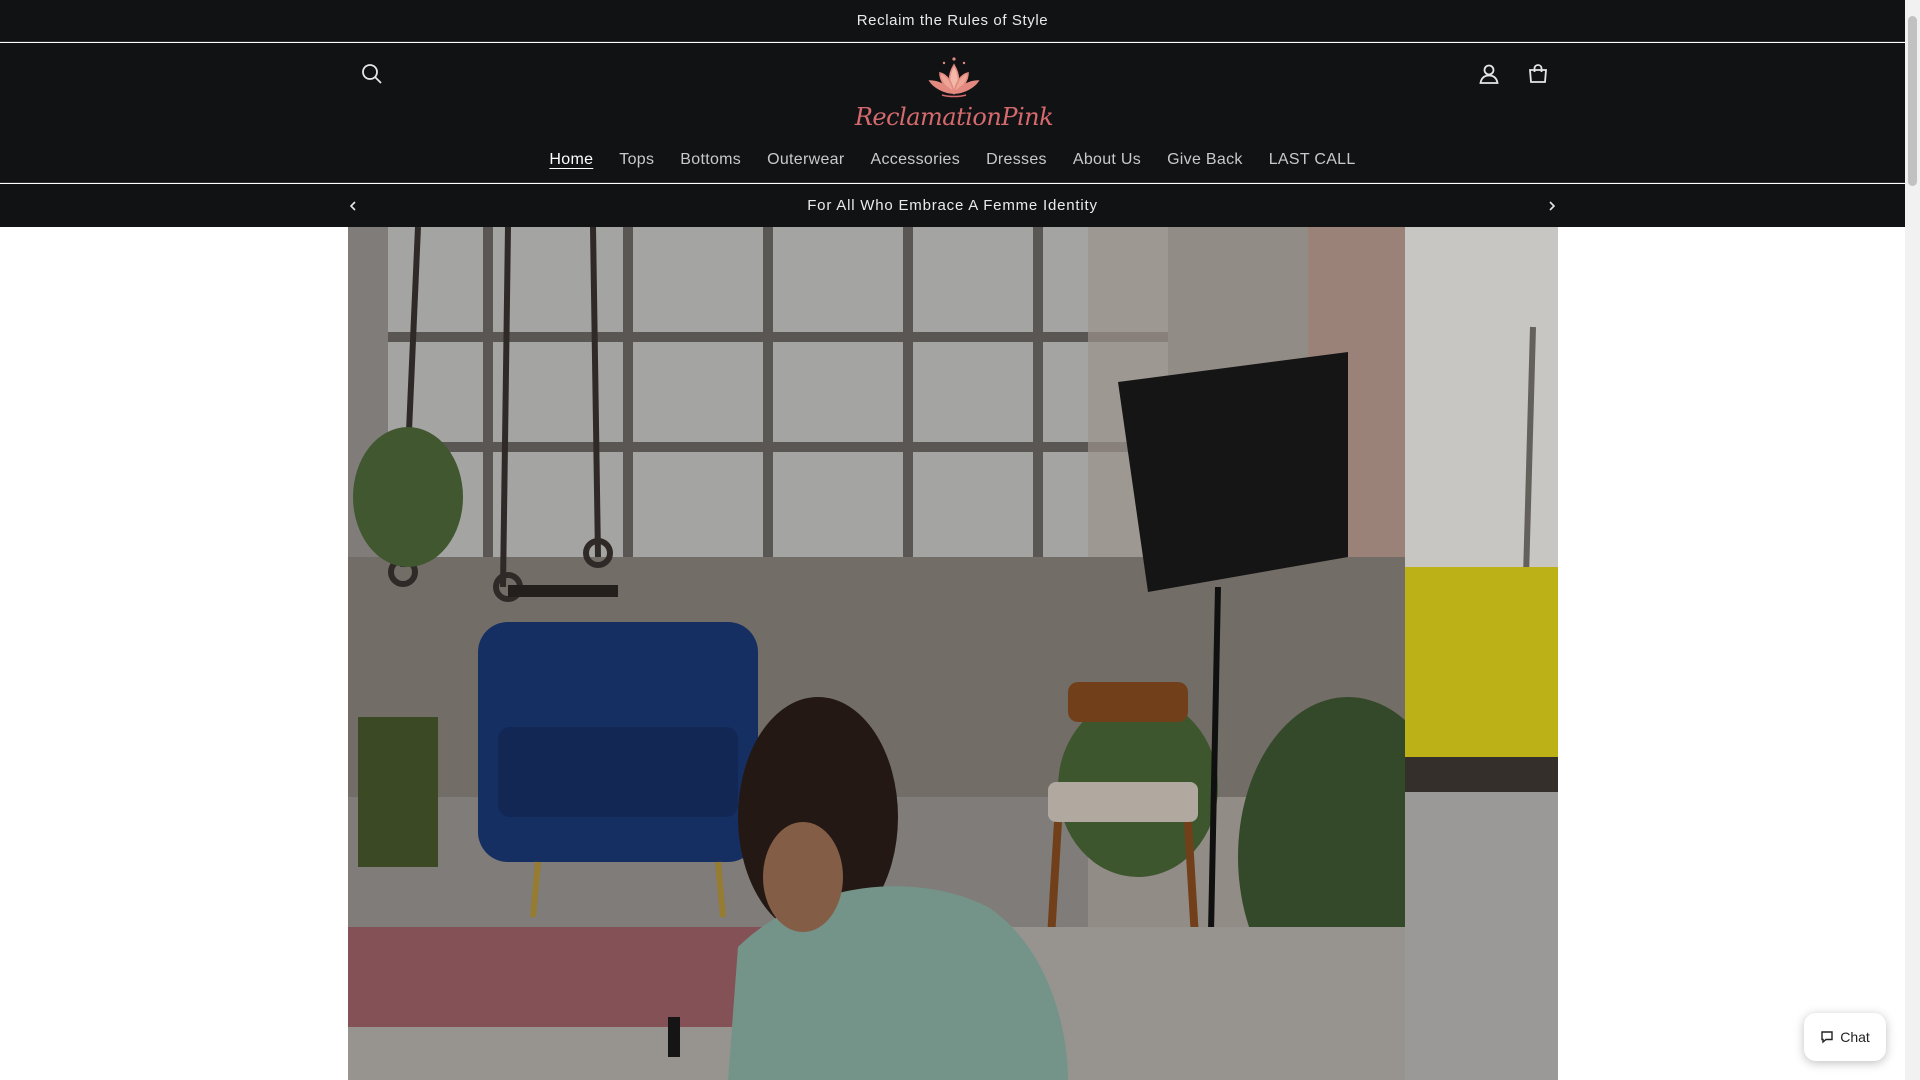  I want to click on nav-bottoms: Bottoms, so click(710, 163).